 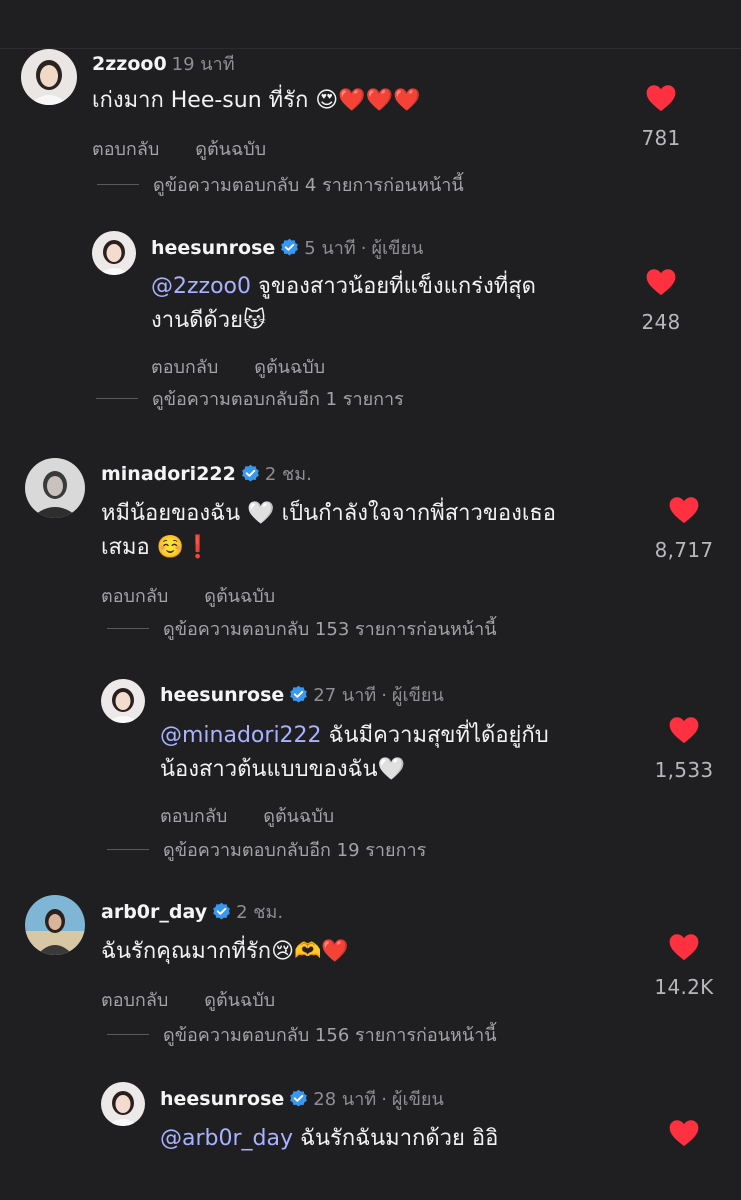 I want to click on comment-text-line: เสมอ, so click(x=125, y=547).